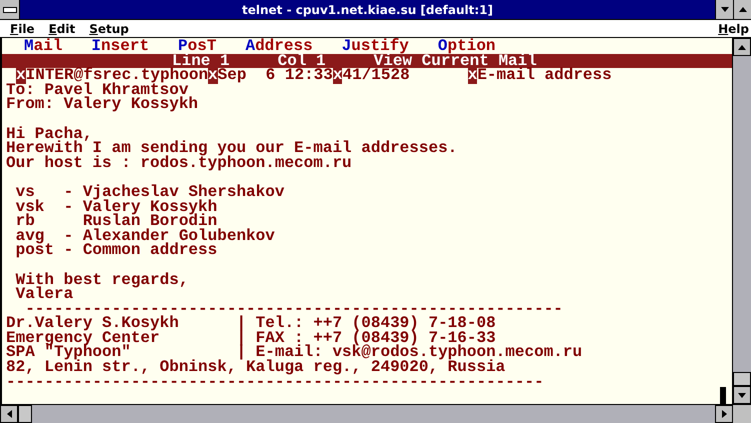 The height and width of the screenshot is (423, 751). I want to click on pine-menu-item: Justify, so click(375, 46).